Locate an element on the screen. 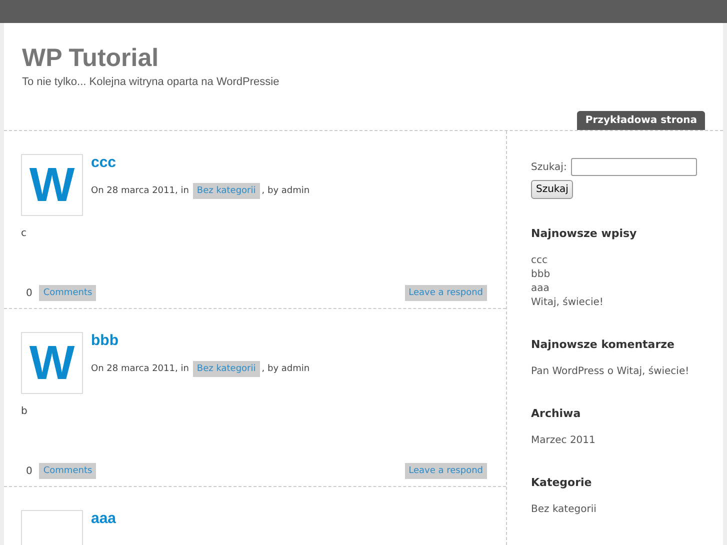 This screenshot has width=727, height=545. widget-title: Najnowsze wpisy is located at coordinates (584, 233).